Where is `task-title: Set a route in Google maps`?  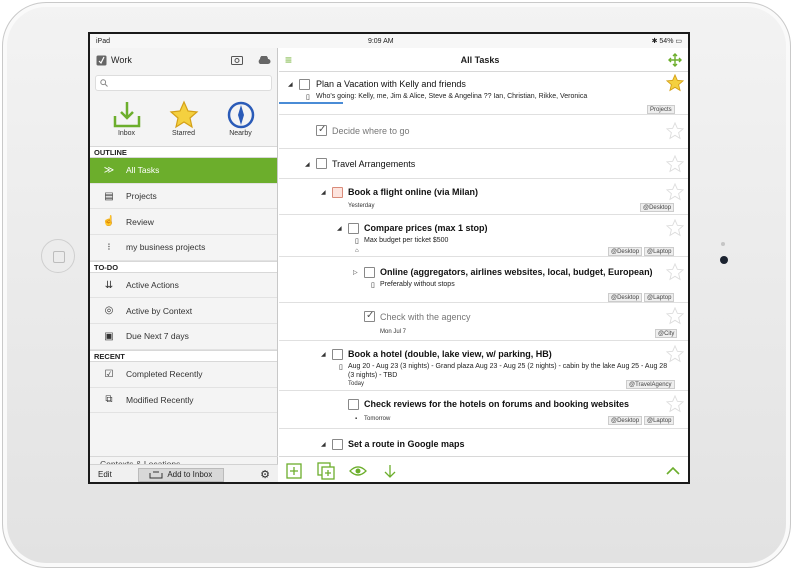
task-title: Set a route in Google maps is located at coordinates (406, 444).